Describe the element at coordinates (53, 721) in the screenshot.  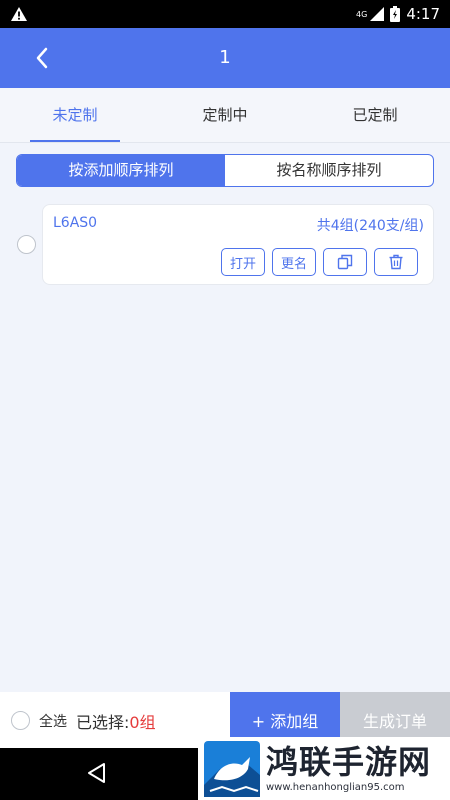
I see `select-all-label: 全选` at that location.